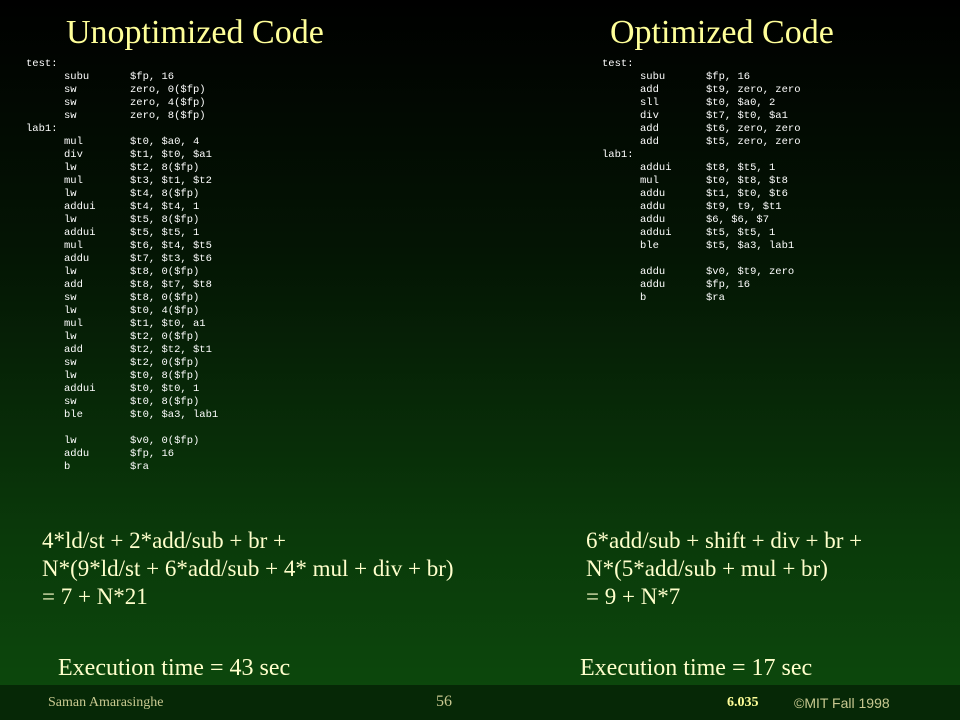 The image size is (960, 720). What do you see at coordinates (701, 194) in the screenshot?
I see `code-line: addu $t1, $t0, $t6` at bounding box center [701, 194].